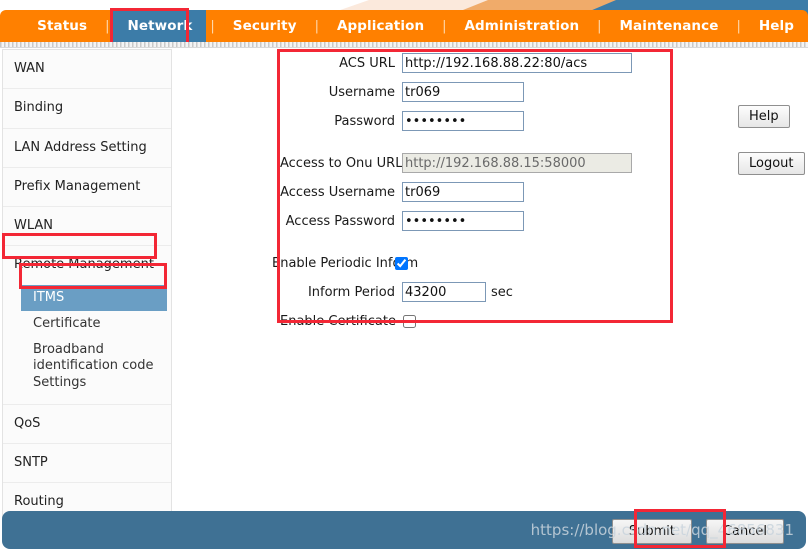 This screenshot has height=549, width=808. I want to click on sidebar-item-sntp: SNTP, so click(87, 464).